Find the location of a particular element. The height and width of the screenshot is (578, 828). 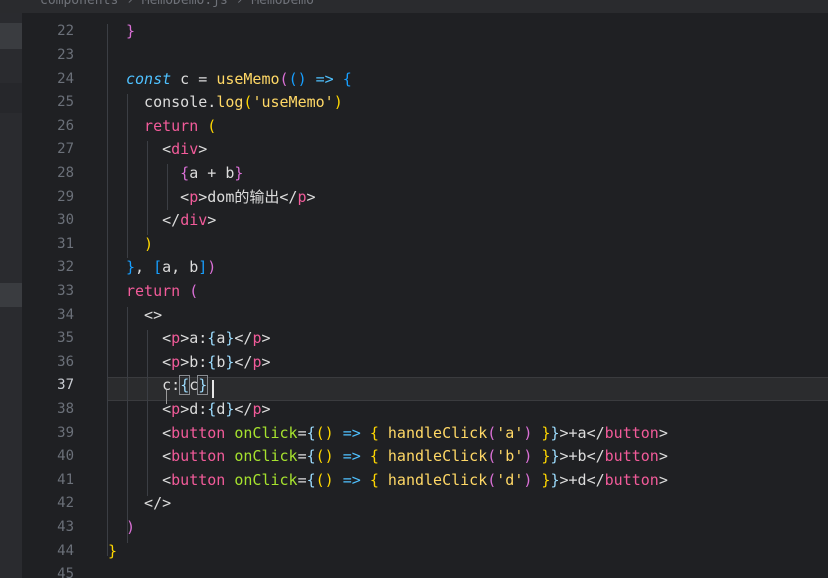

line-number: 24 is located at coordinates (65, 78).